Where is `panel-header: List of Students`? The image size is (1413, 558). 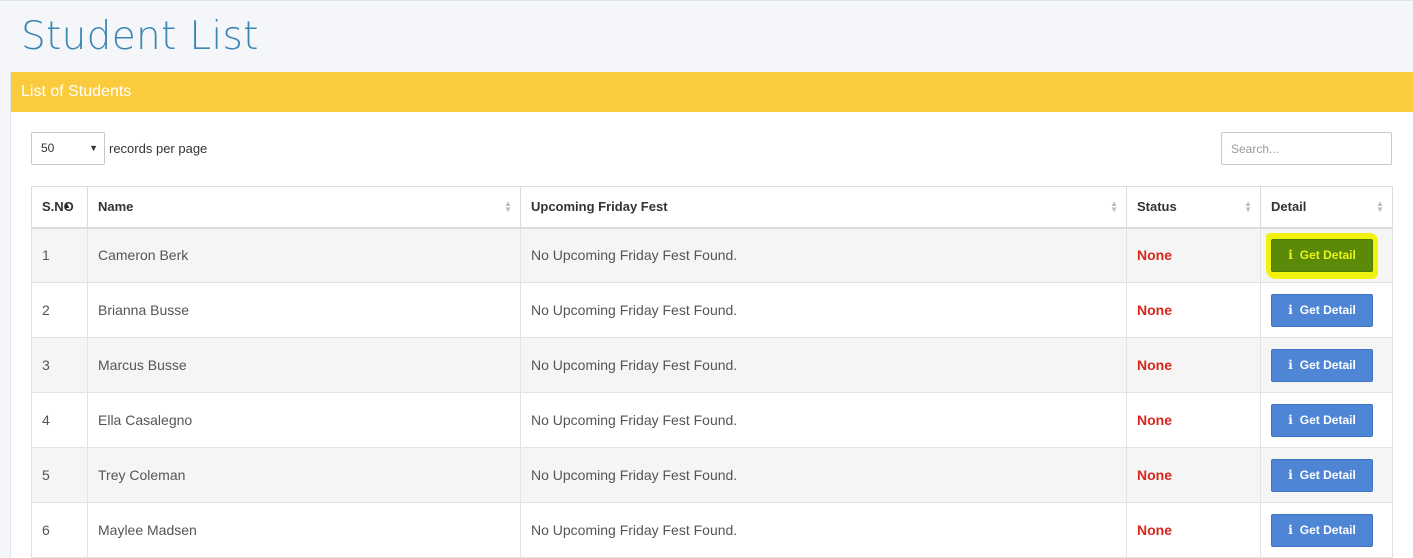 panel-header: List of Students is located at coordinates (712, 92).